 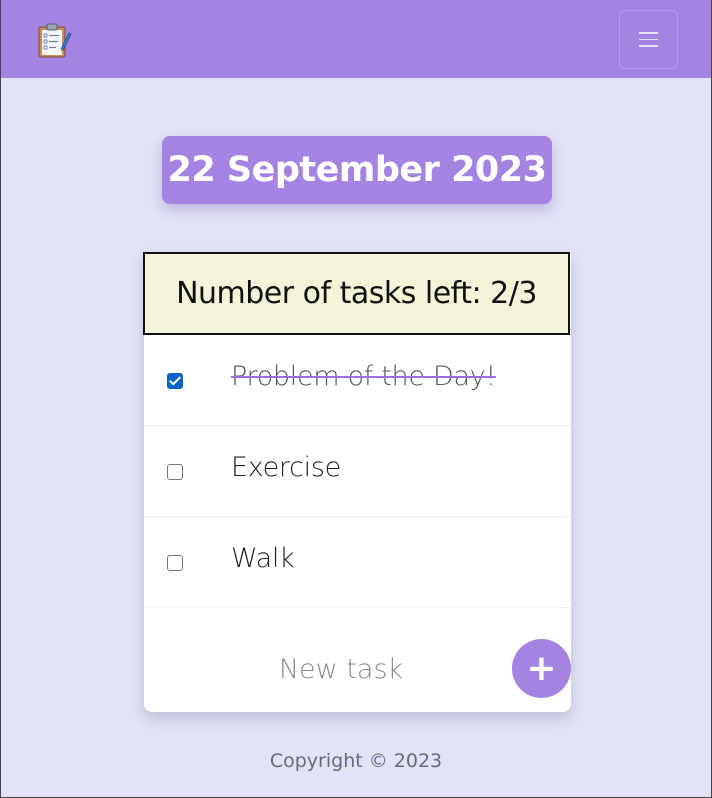 I want to click on tasks-left-text: Number of tasks left: 2/3, so click(x=356, y=293).